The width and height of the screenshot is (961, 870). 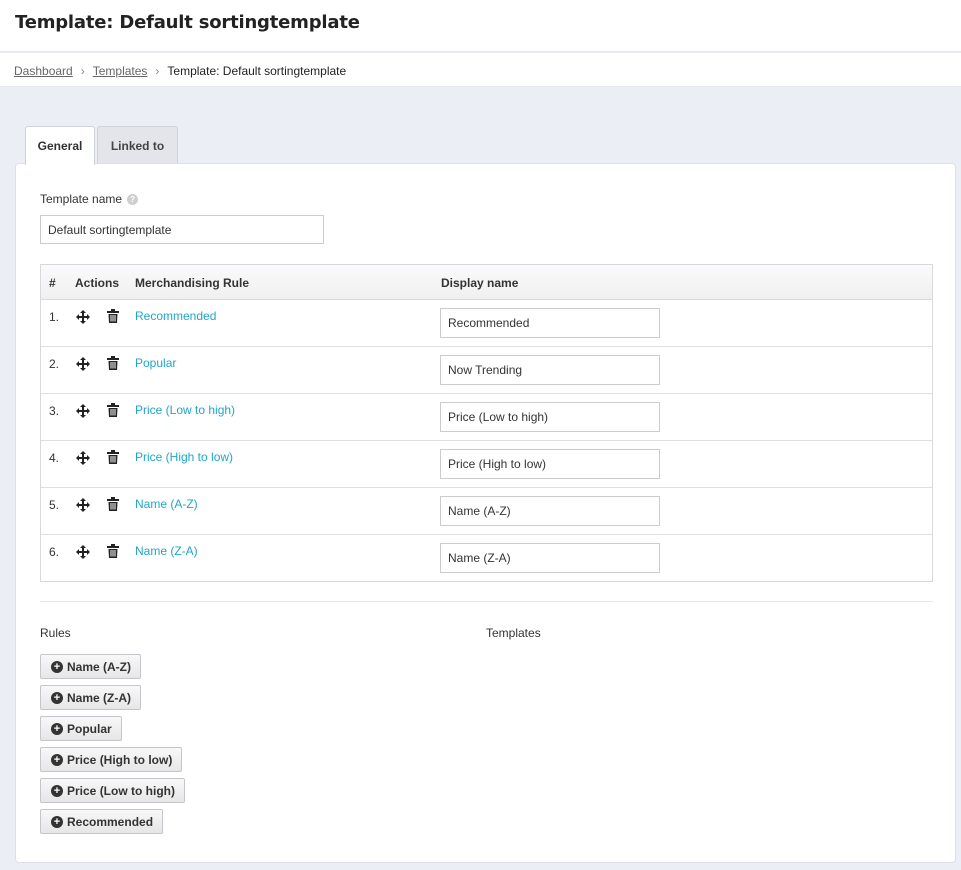 What do you see at coordinates (513, 633) in the screenshot?
I see `templates-heading: Templates` at bounding box center [513, 633].